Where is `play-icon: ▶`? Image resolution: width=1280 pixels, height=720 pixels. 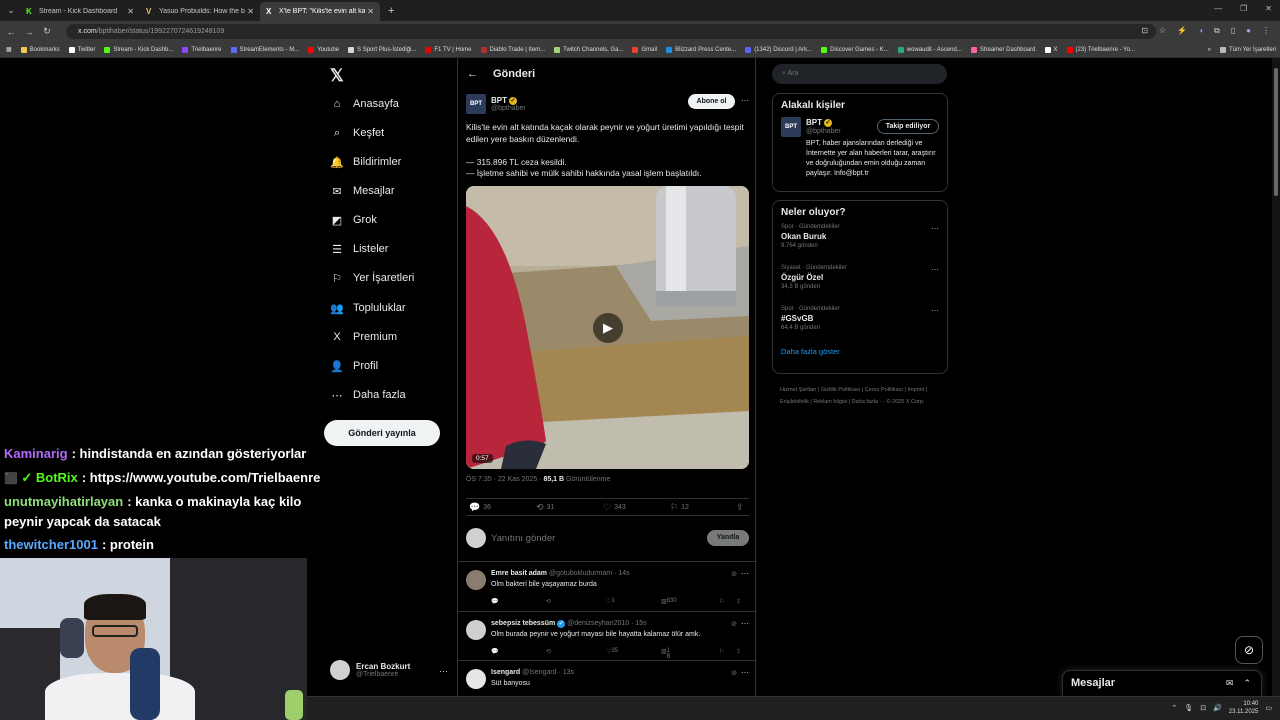 play-icon: ▶ is located at coordinates (608, 328).